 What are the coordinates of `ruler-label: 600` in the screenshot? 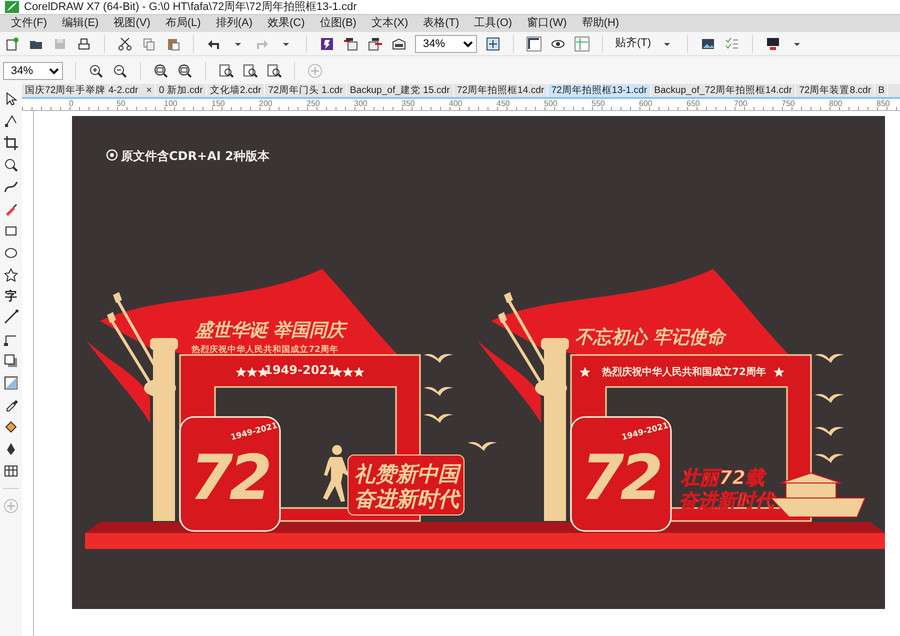 It's located at (645, 103).